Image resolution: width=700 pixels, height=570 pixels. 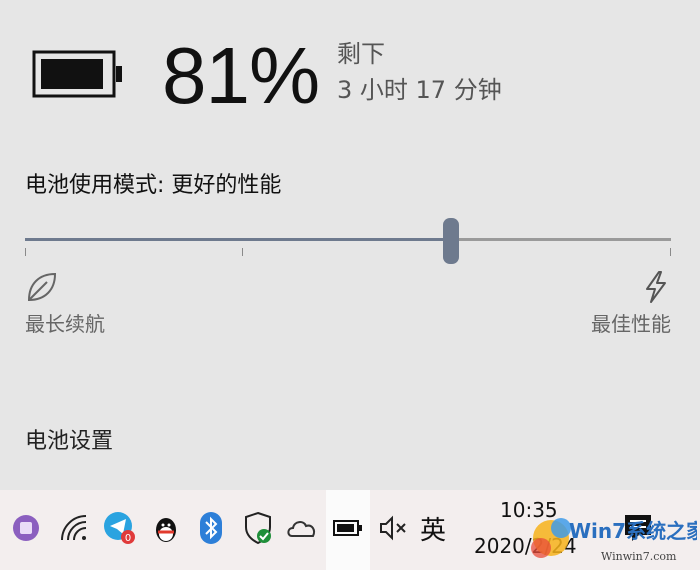 What do you see at coordinates (42, 287) in the screenshot?
I see `leaf-icon` at bounding box center [42, 287].